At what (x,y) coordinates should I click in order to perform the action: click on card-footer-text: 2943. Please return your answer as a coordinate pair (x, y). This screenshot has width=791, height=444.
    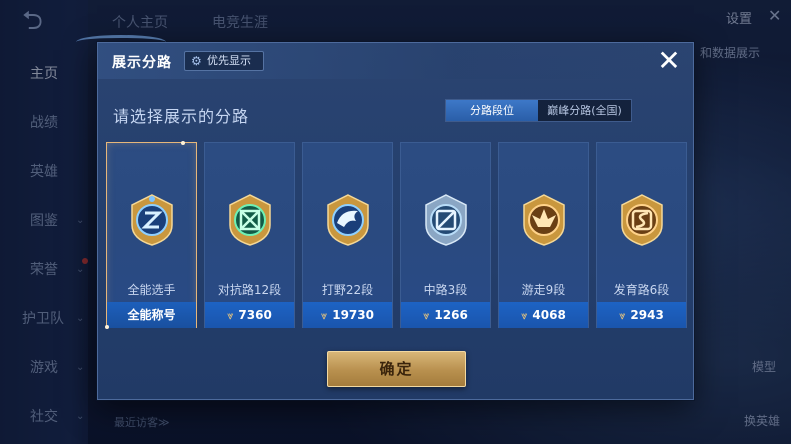
    Looking at the image, I should click on (647, 315).